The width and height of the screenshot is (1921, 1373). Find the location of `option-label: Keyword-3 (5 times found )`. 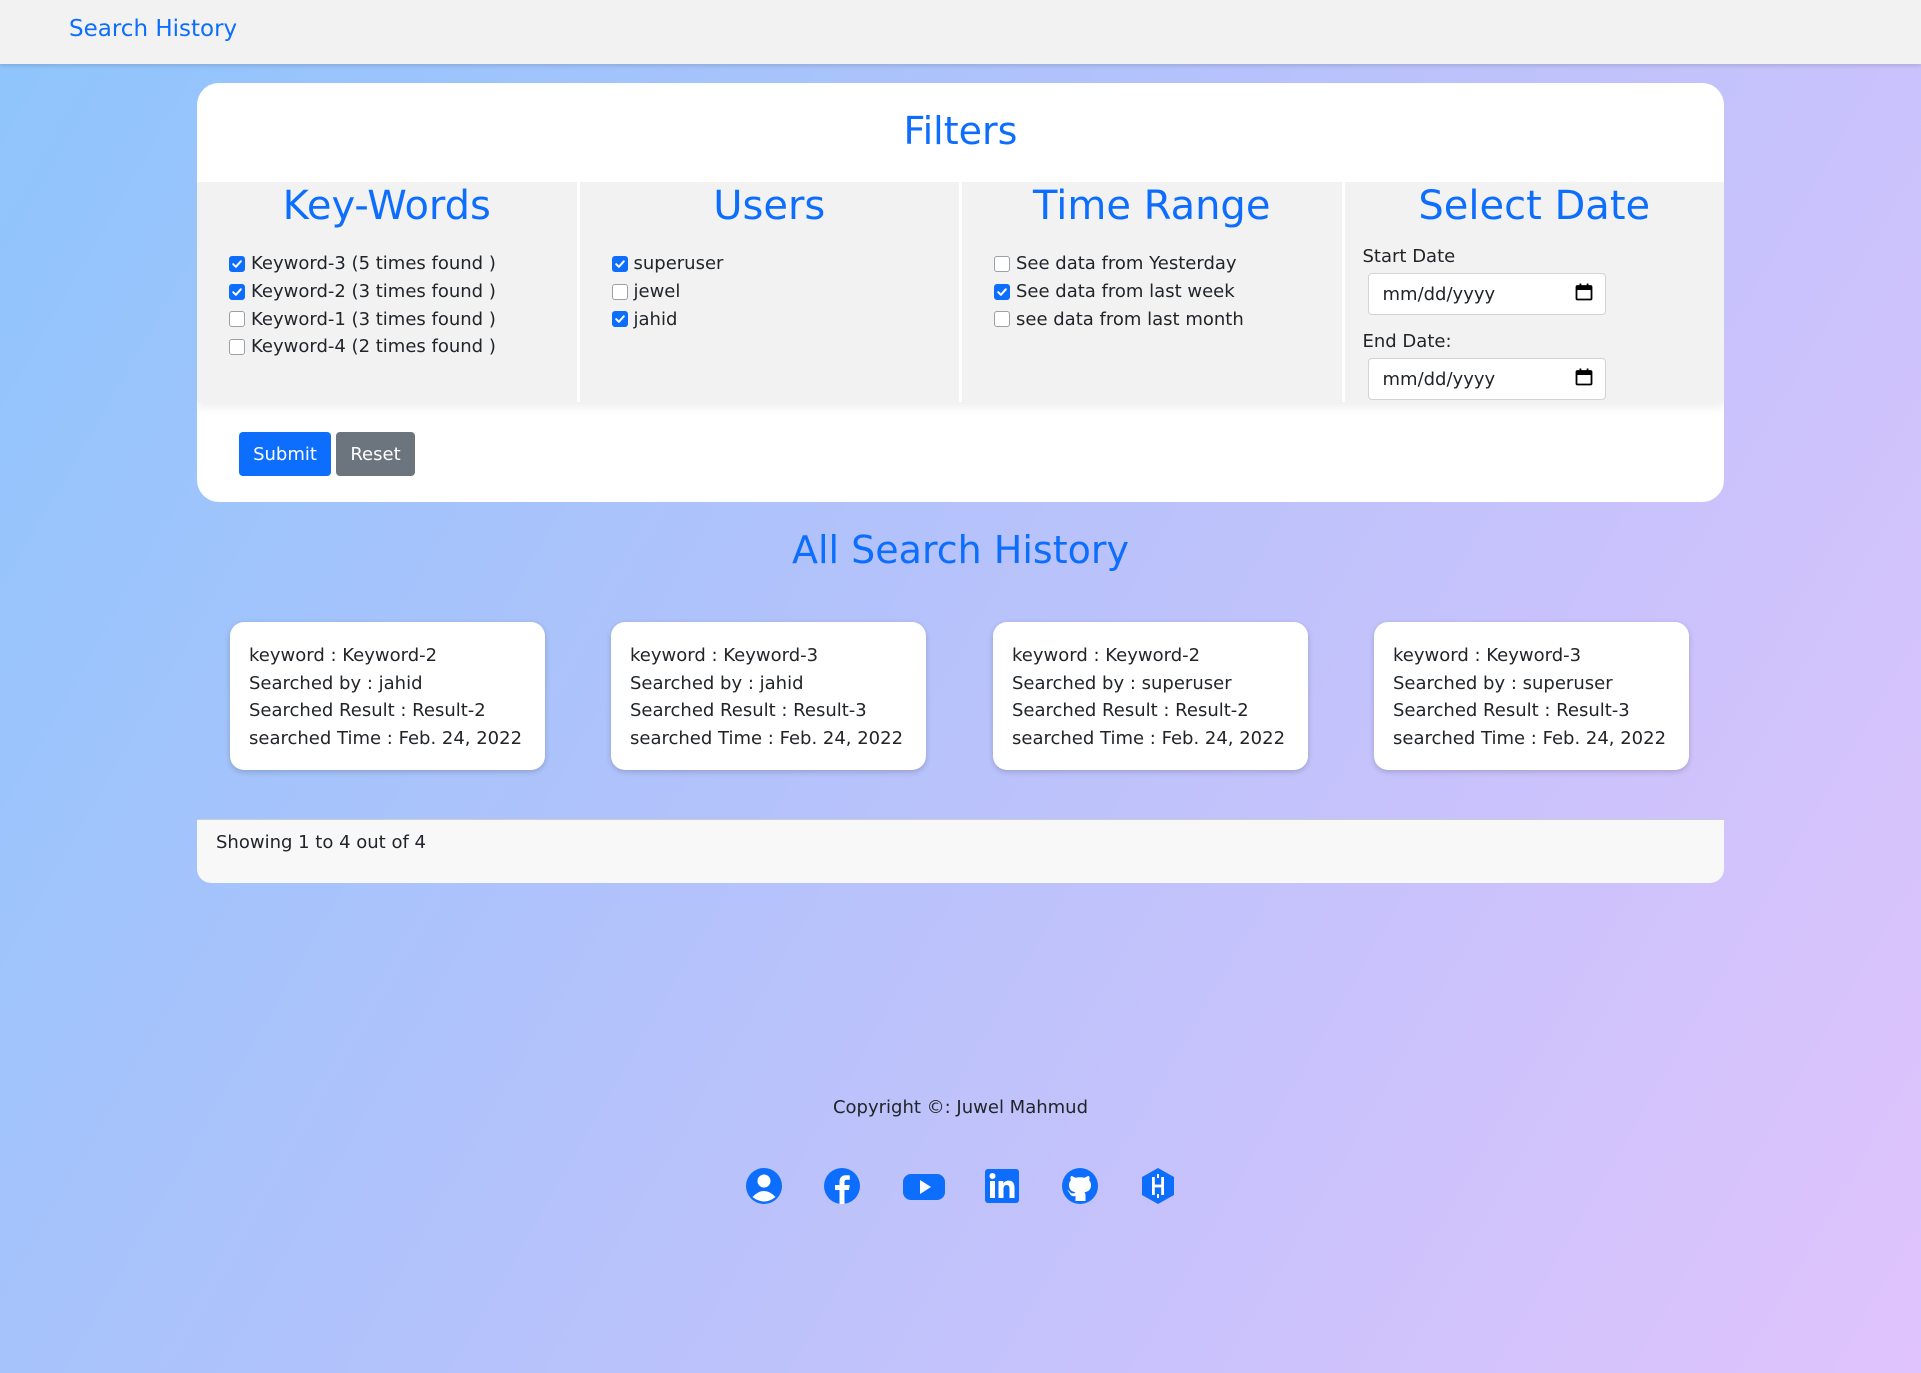

option-label: Keyword-3 (5 times found ) is located at coordinates (373, 264).